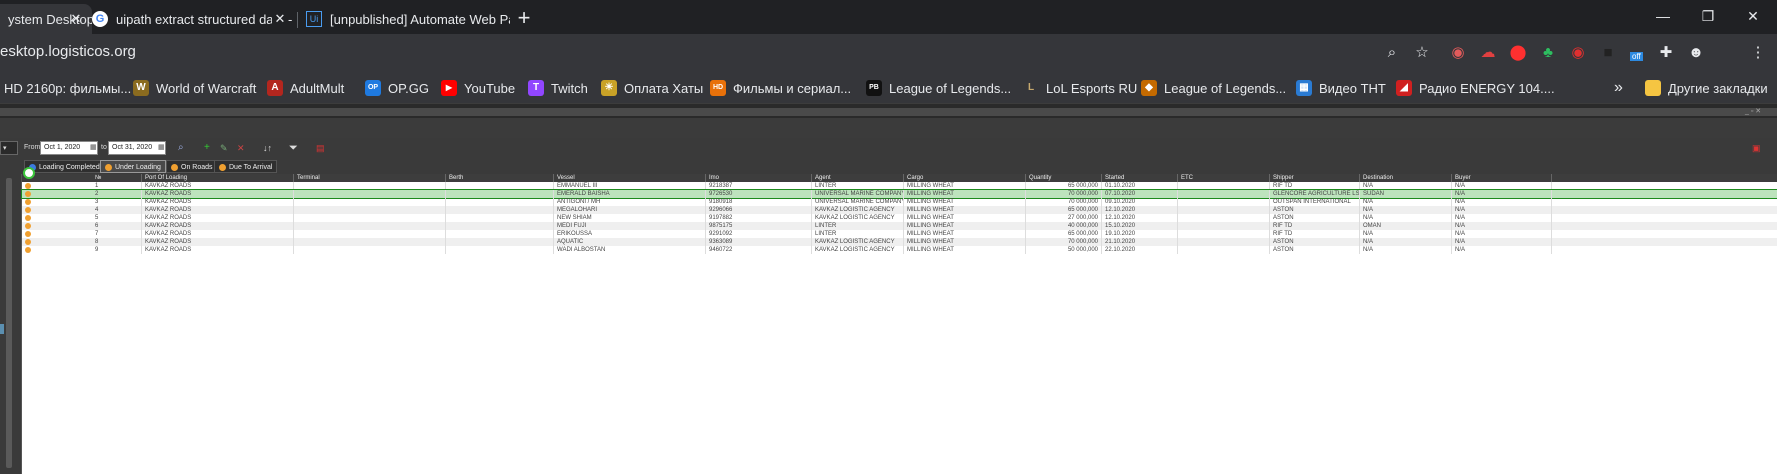 The height and width of the screenshot is (474, 1777). Describe the element at coordinates (652, 88) in the screenshot. I see `bookmark-item: ☀ Оплата Хаты` at that location.